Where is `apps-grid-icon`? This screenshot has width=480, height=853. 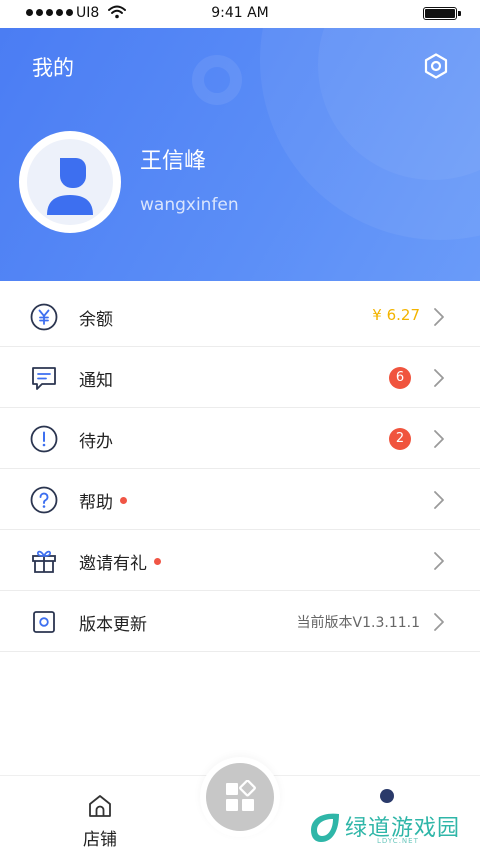 apps-grid-icon is located at coordinates (241, 795).